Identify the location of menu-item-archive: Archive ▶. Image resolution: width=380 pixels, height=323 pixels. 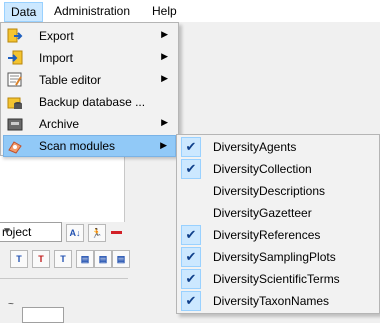
(89, 124).